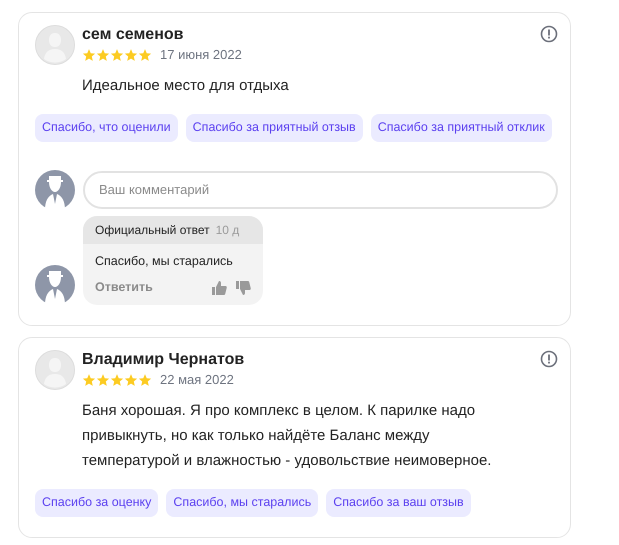 Image resolution: width=619 pixels, height=545 pixels. What do you see at coordinates (197, 380) in the screenshot?
I see `review-date: 22 мая 2022` at bounding box center [197, 380].